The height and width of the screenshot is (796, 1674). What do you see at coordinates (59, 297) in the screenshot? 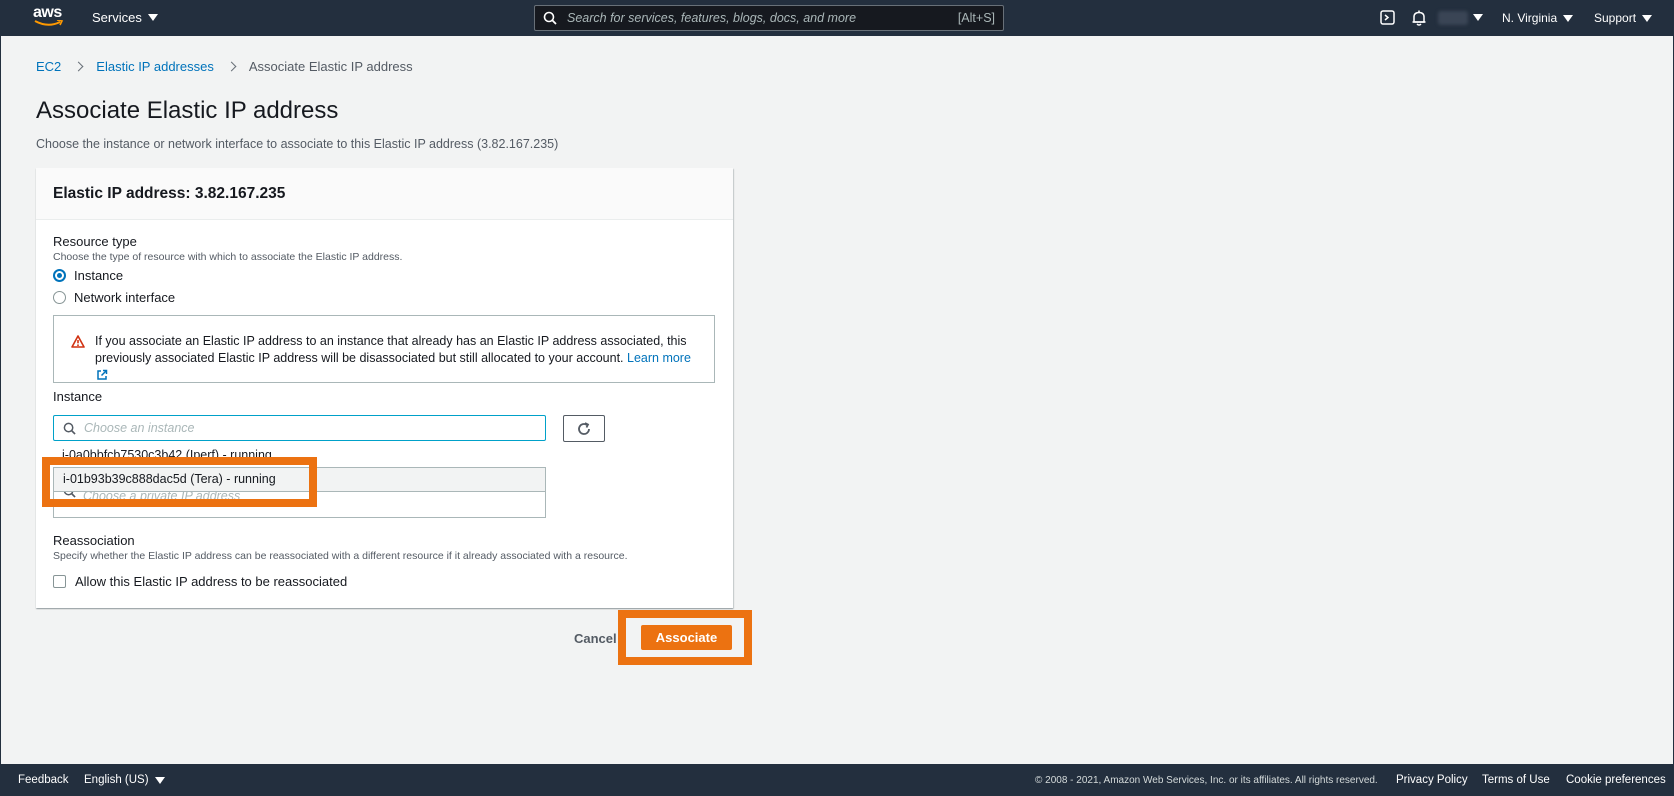
I see `radio-button` at bounding box center [59, 297].